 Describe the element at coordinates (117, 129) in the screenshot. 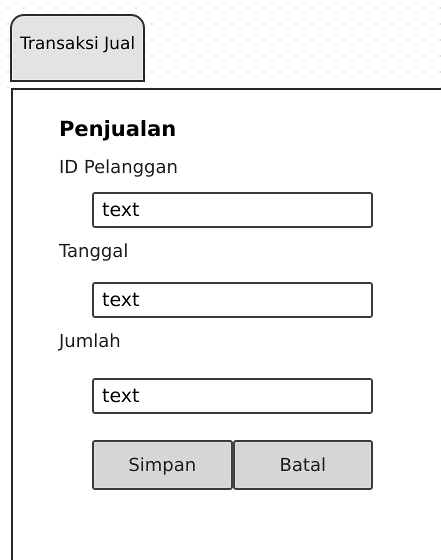

I see `form-title: Penjualan` at that location.